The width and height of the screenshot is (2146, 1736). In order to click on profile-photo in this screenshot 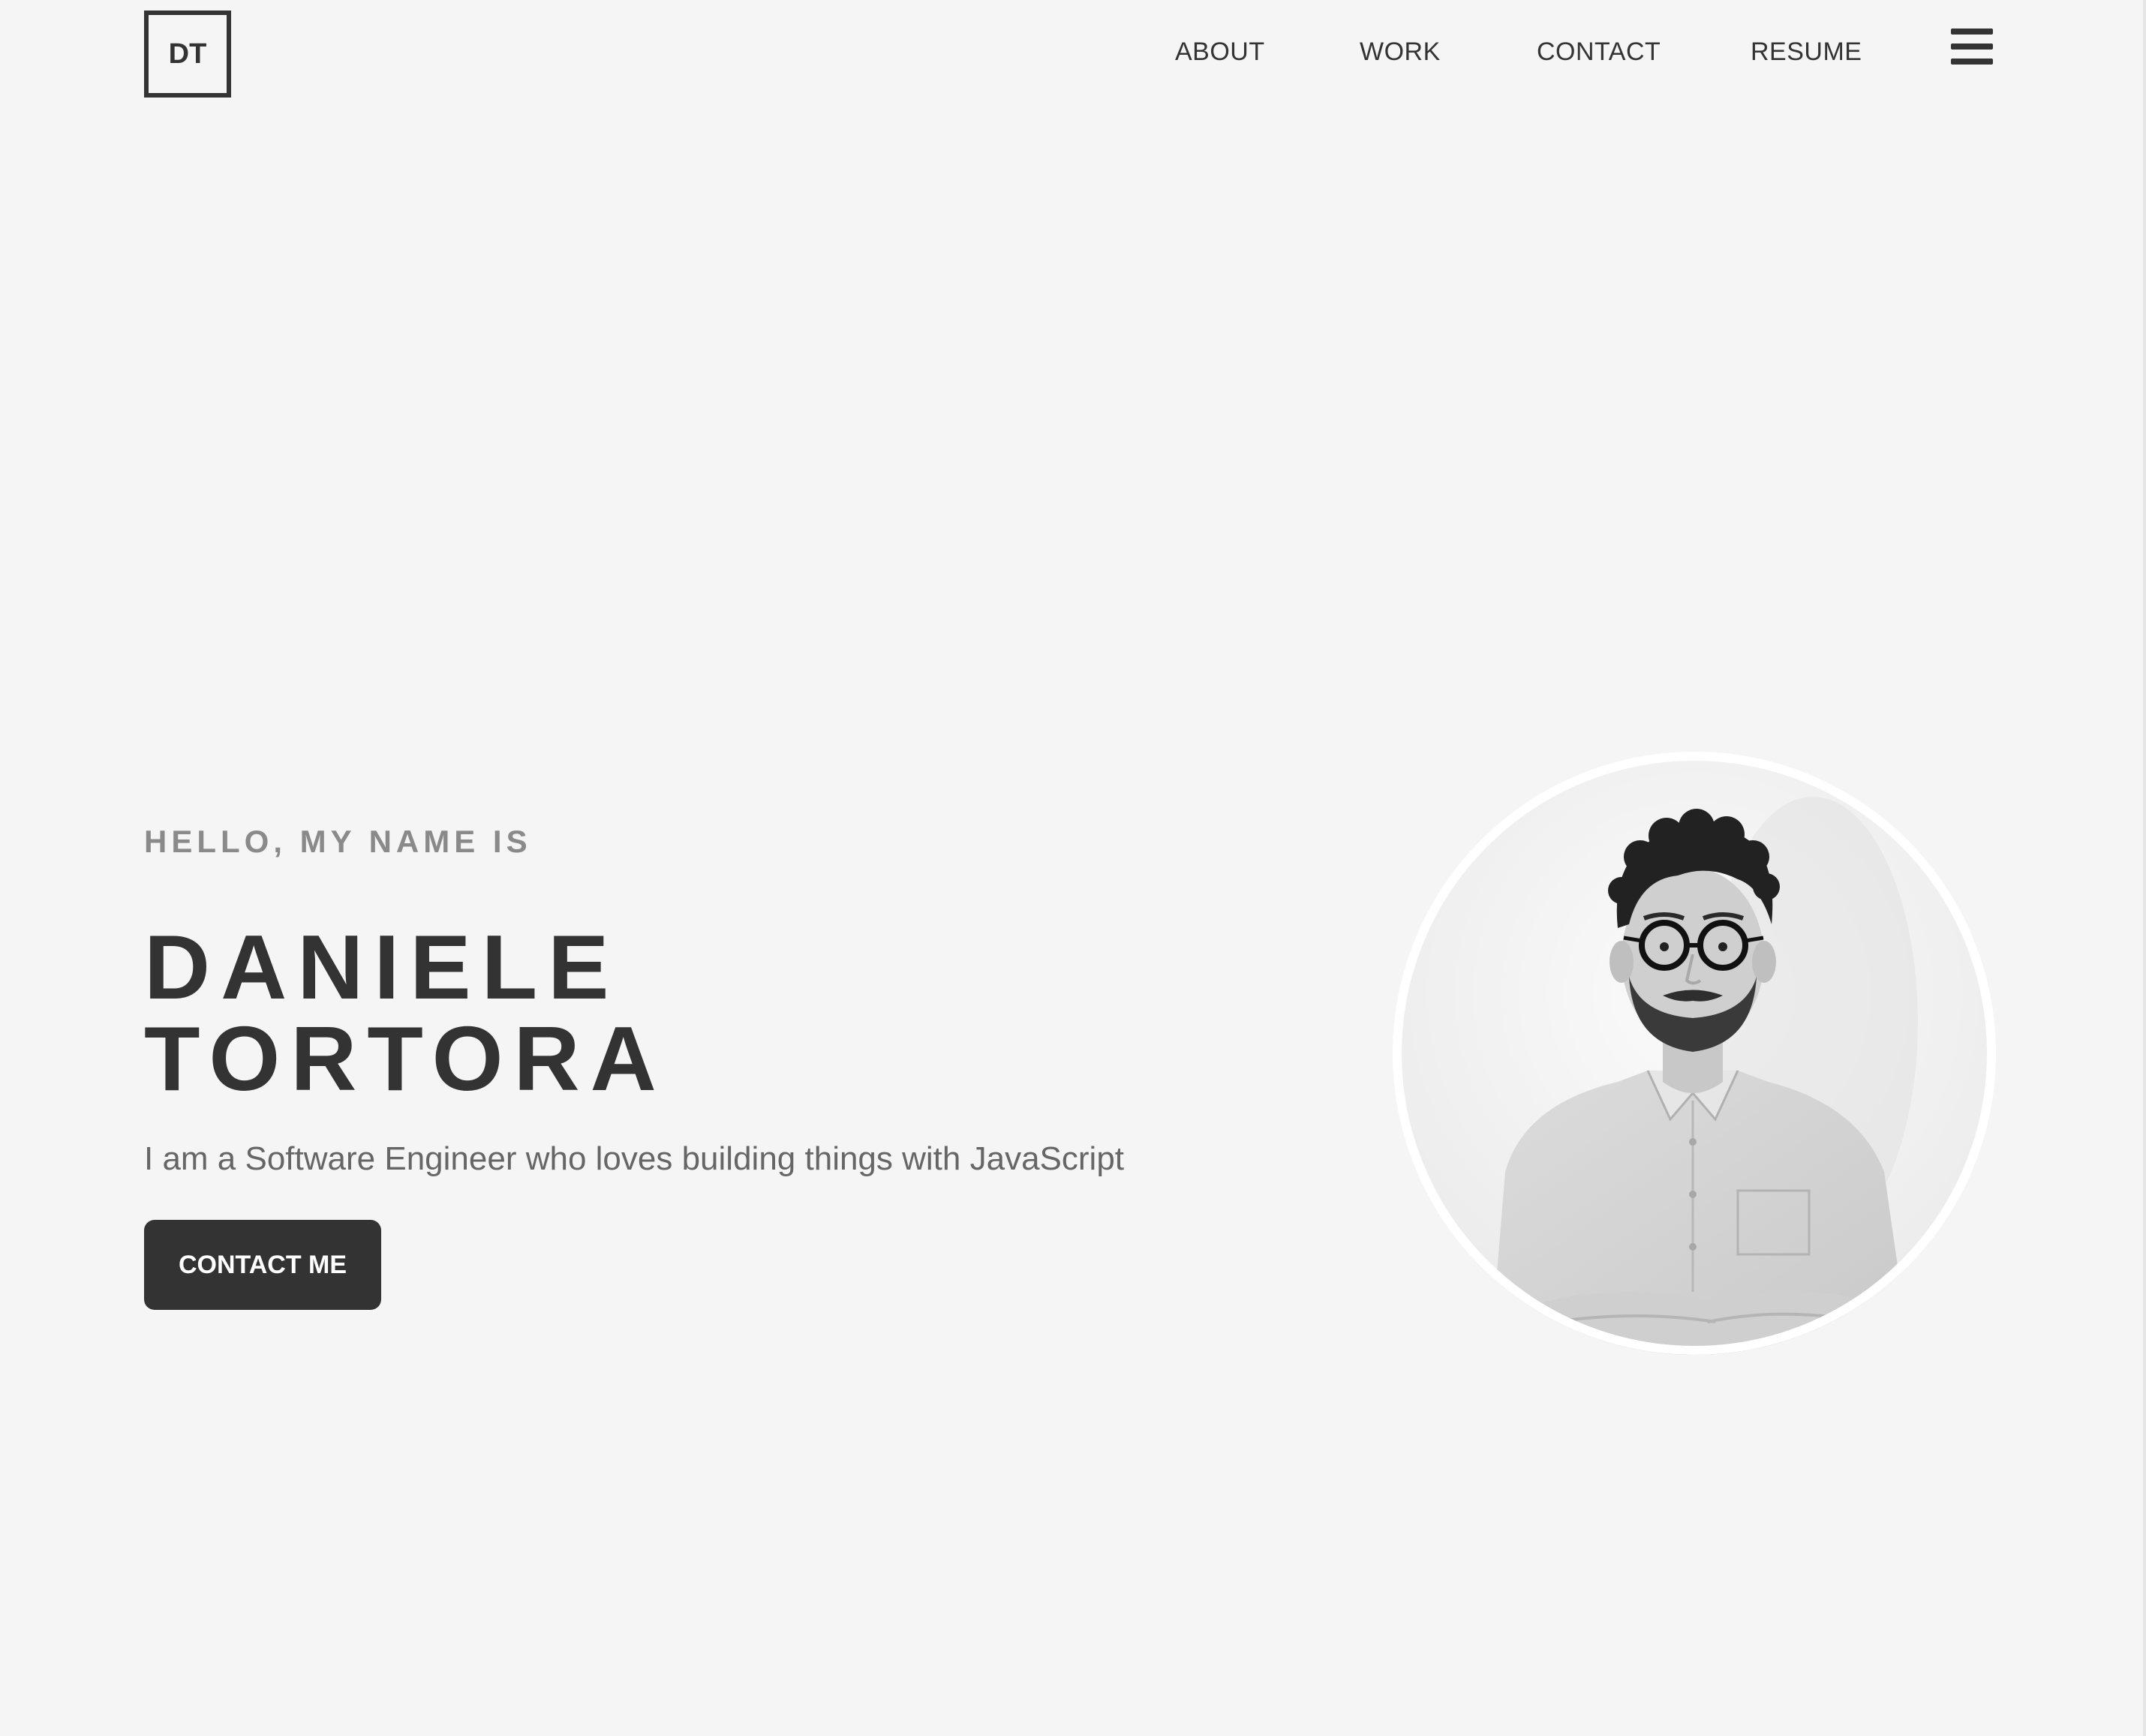, I will do `click(1695, 1054)`.